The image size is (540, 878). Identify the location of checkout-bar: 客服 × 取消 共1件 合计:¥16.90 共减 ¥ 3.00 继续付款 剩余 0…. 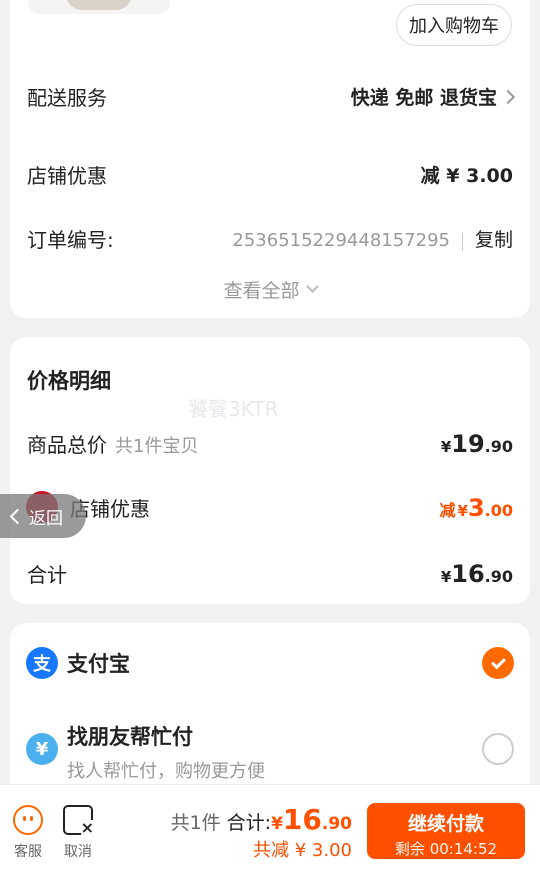
(270, 831).